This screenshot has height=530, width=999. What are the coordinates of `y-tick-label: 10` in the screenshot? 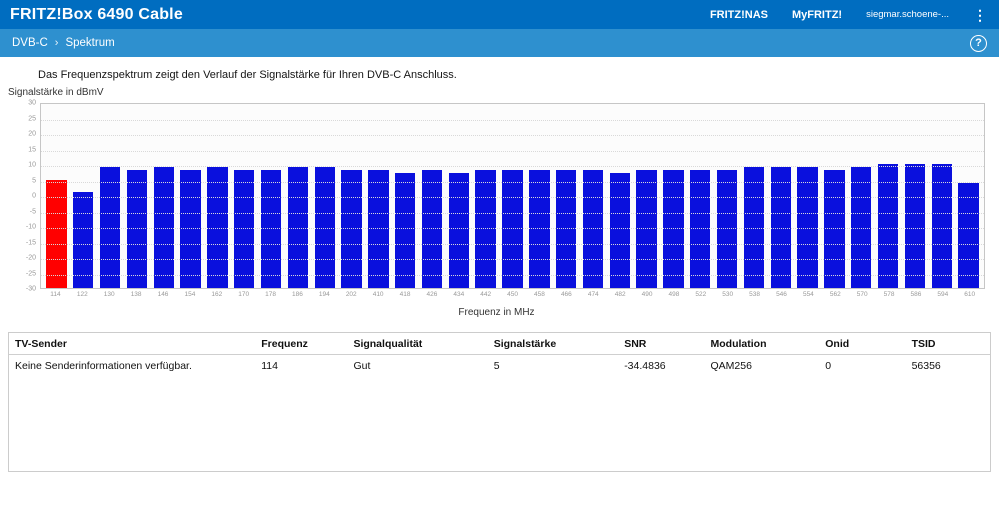 It's located at (32, 165).